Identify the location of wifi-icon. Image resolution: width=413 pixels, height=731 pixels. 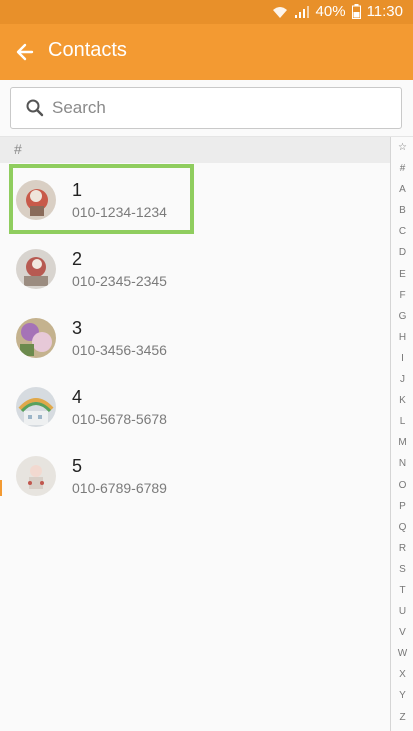
(280, 12).